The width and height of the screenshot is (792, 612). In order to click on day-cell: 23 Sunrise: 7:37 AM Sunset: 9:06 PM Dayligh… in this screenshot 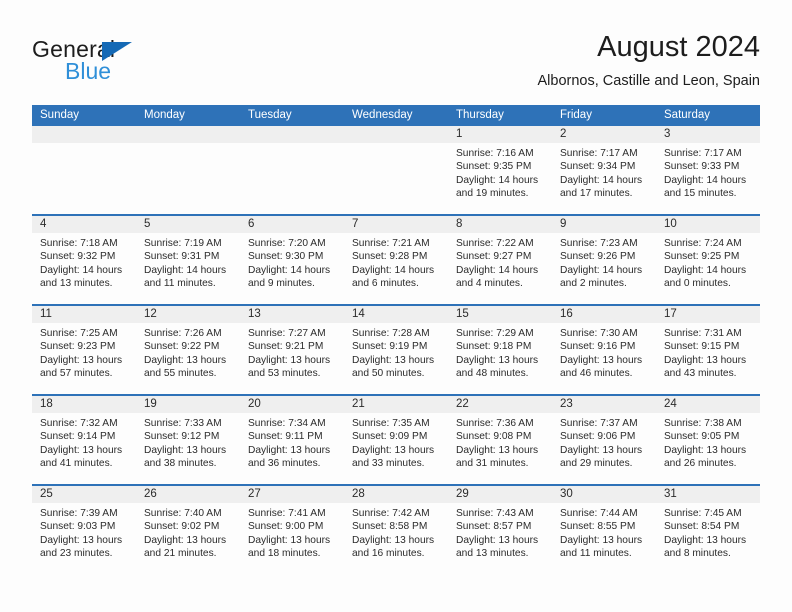, I will do `click(604, 440)`.